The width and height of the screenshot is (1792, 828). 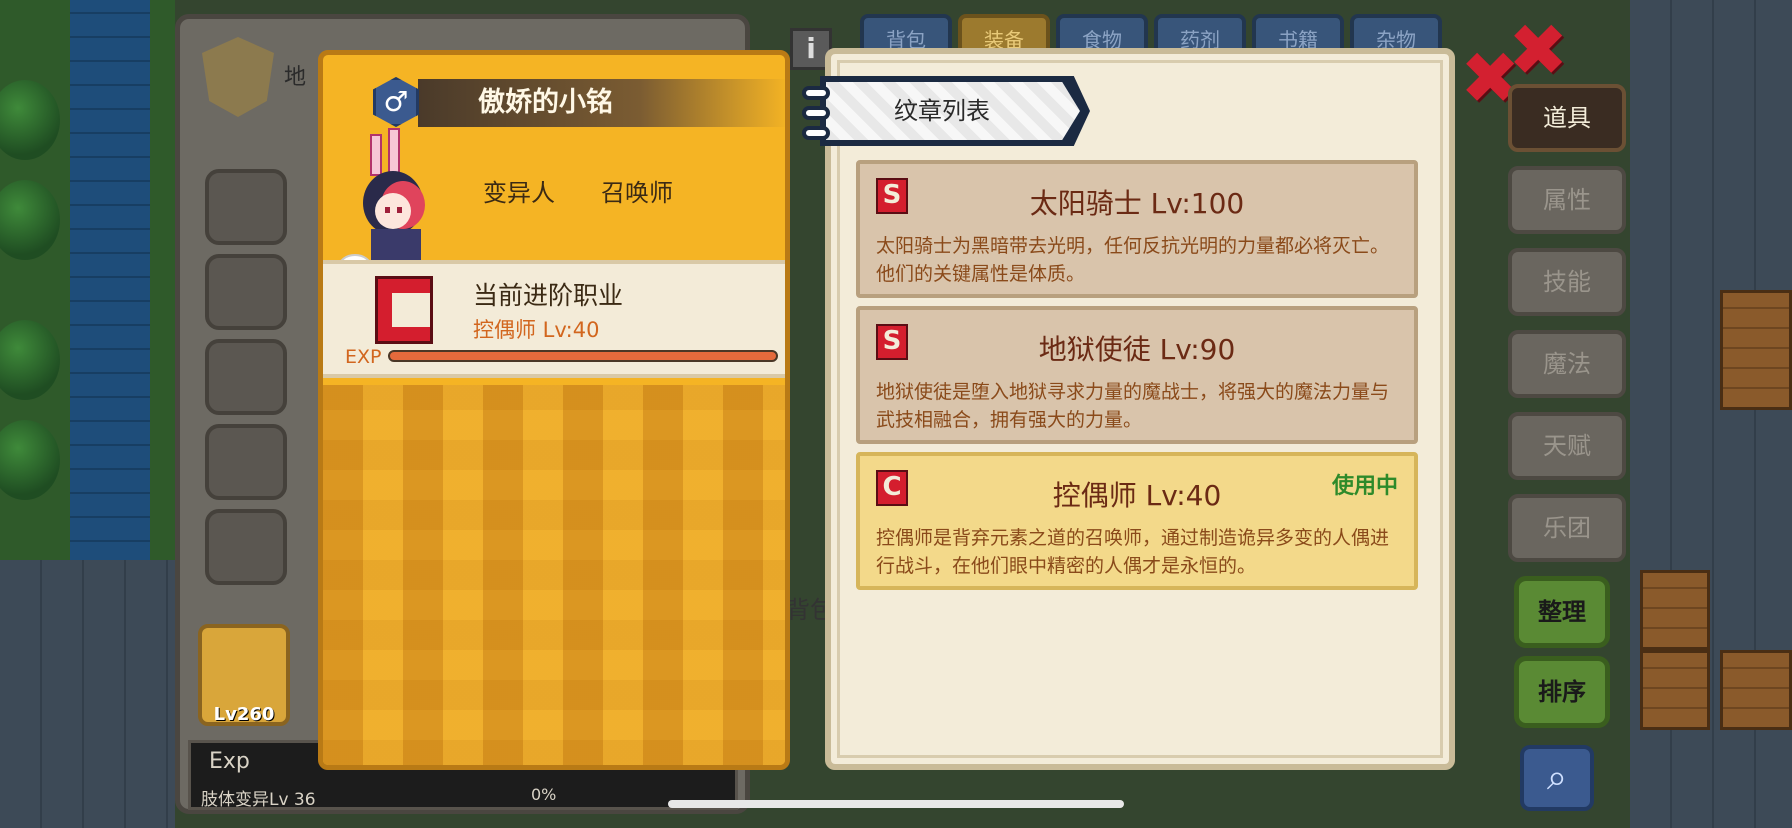 I want to click on equip-slot-ring, so click(x=246, y=547).